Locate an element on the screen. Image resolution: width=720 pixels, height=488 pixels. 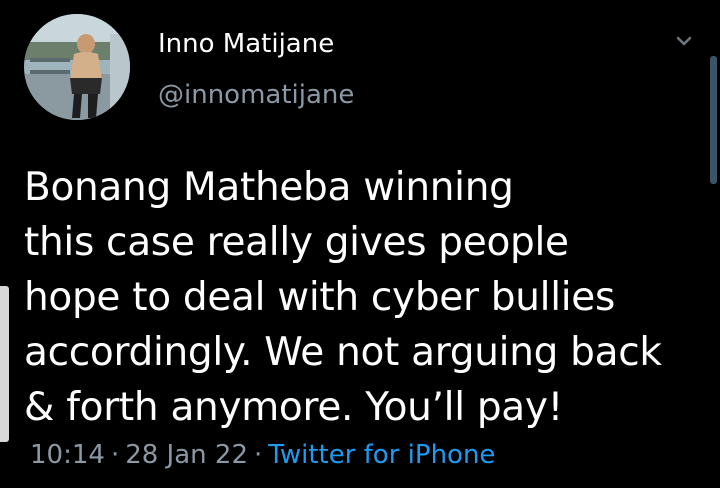
tweet-time: 10:14 is located at coordinates (67, 455).